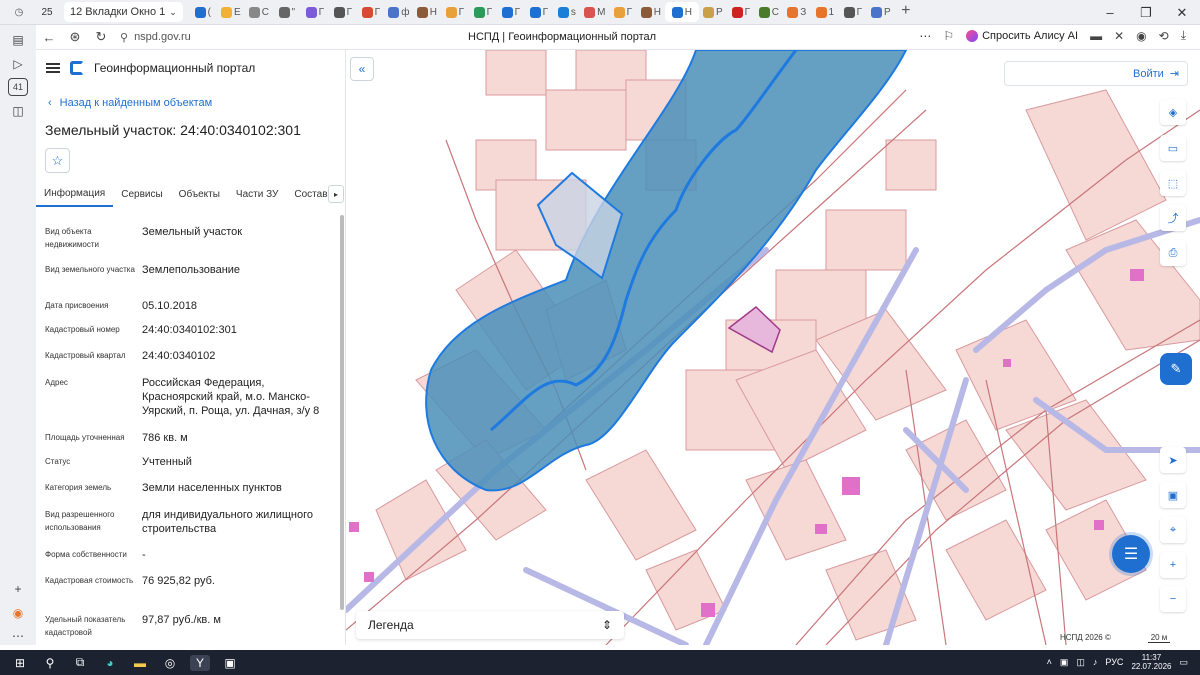 This screenshot has height=675, width=1200. I want to click on tab-label: ф, so click(405, 12).